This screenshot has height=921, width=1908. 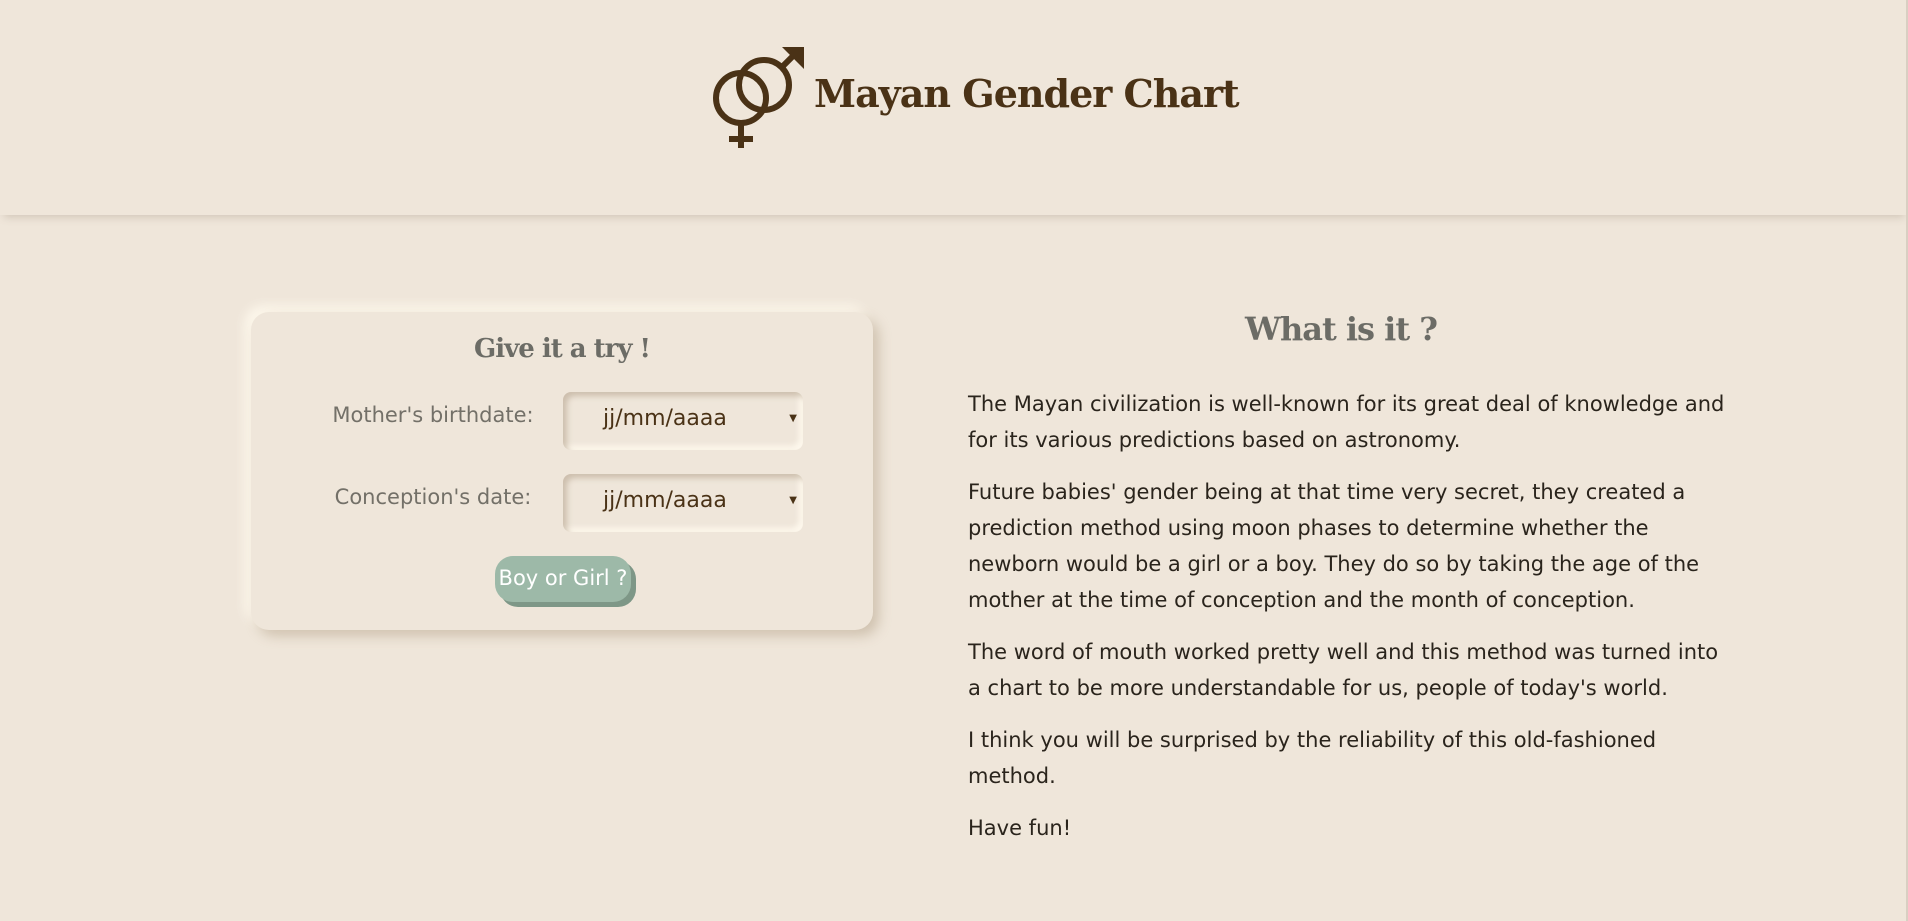 What do you see at coordinates (433, 415) in the screenshot?
I see `mother-birthdate-label: Mother's birthdate:` at bounding box center [433, 415].